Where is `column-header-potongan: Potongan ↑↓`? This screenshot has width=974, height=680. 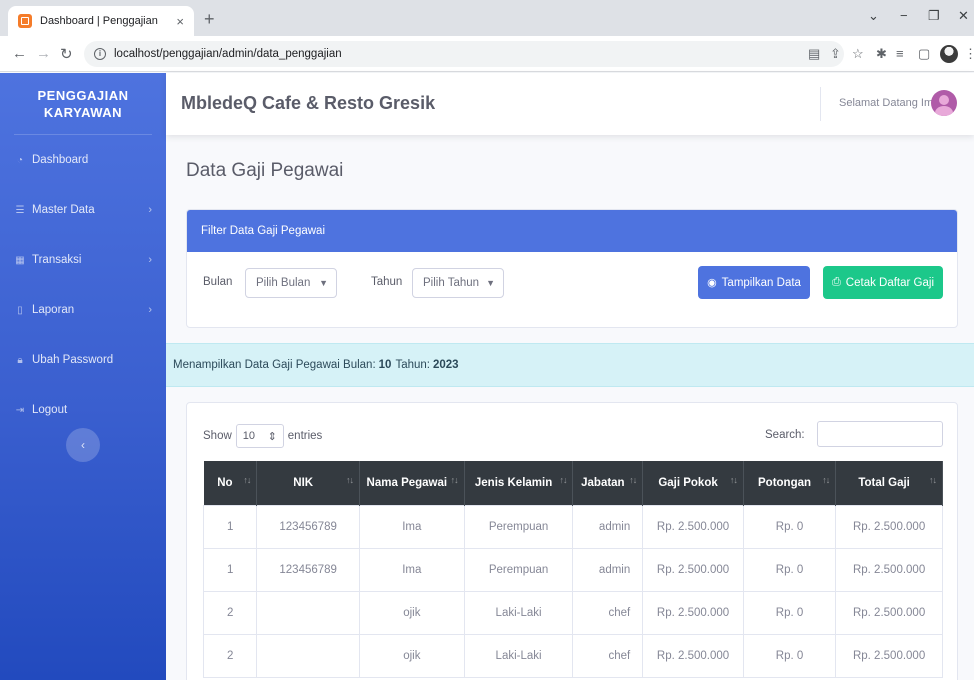 column-header-potongan: Potongan ↑↓ is located at coordinates (790, 483).